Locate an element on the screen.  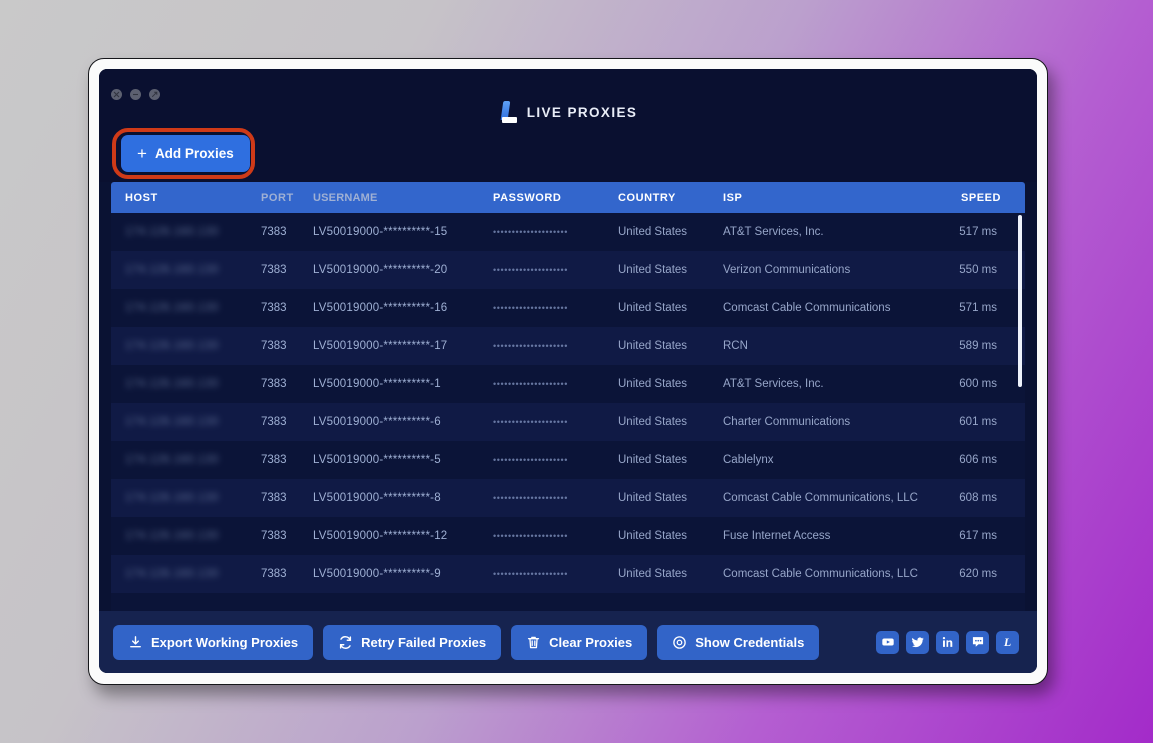
table-cell-isp: Verizon Communications is located at coordinates (787, 270).